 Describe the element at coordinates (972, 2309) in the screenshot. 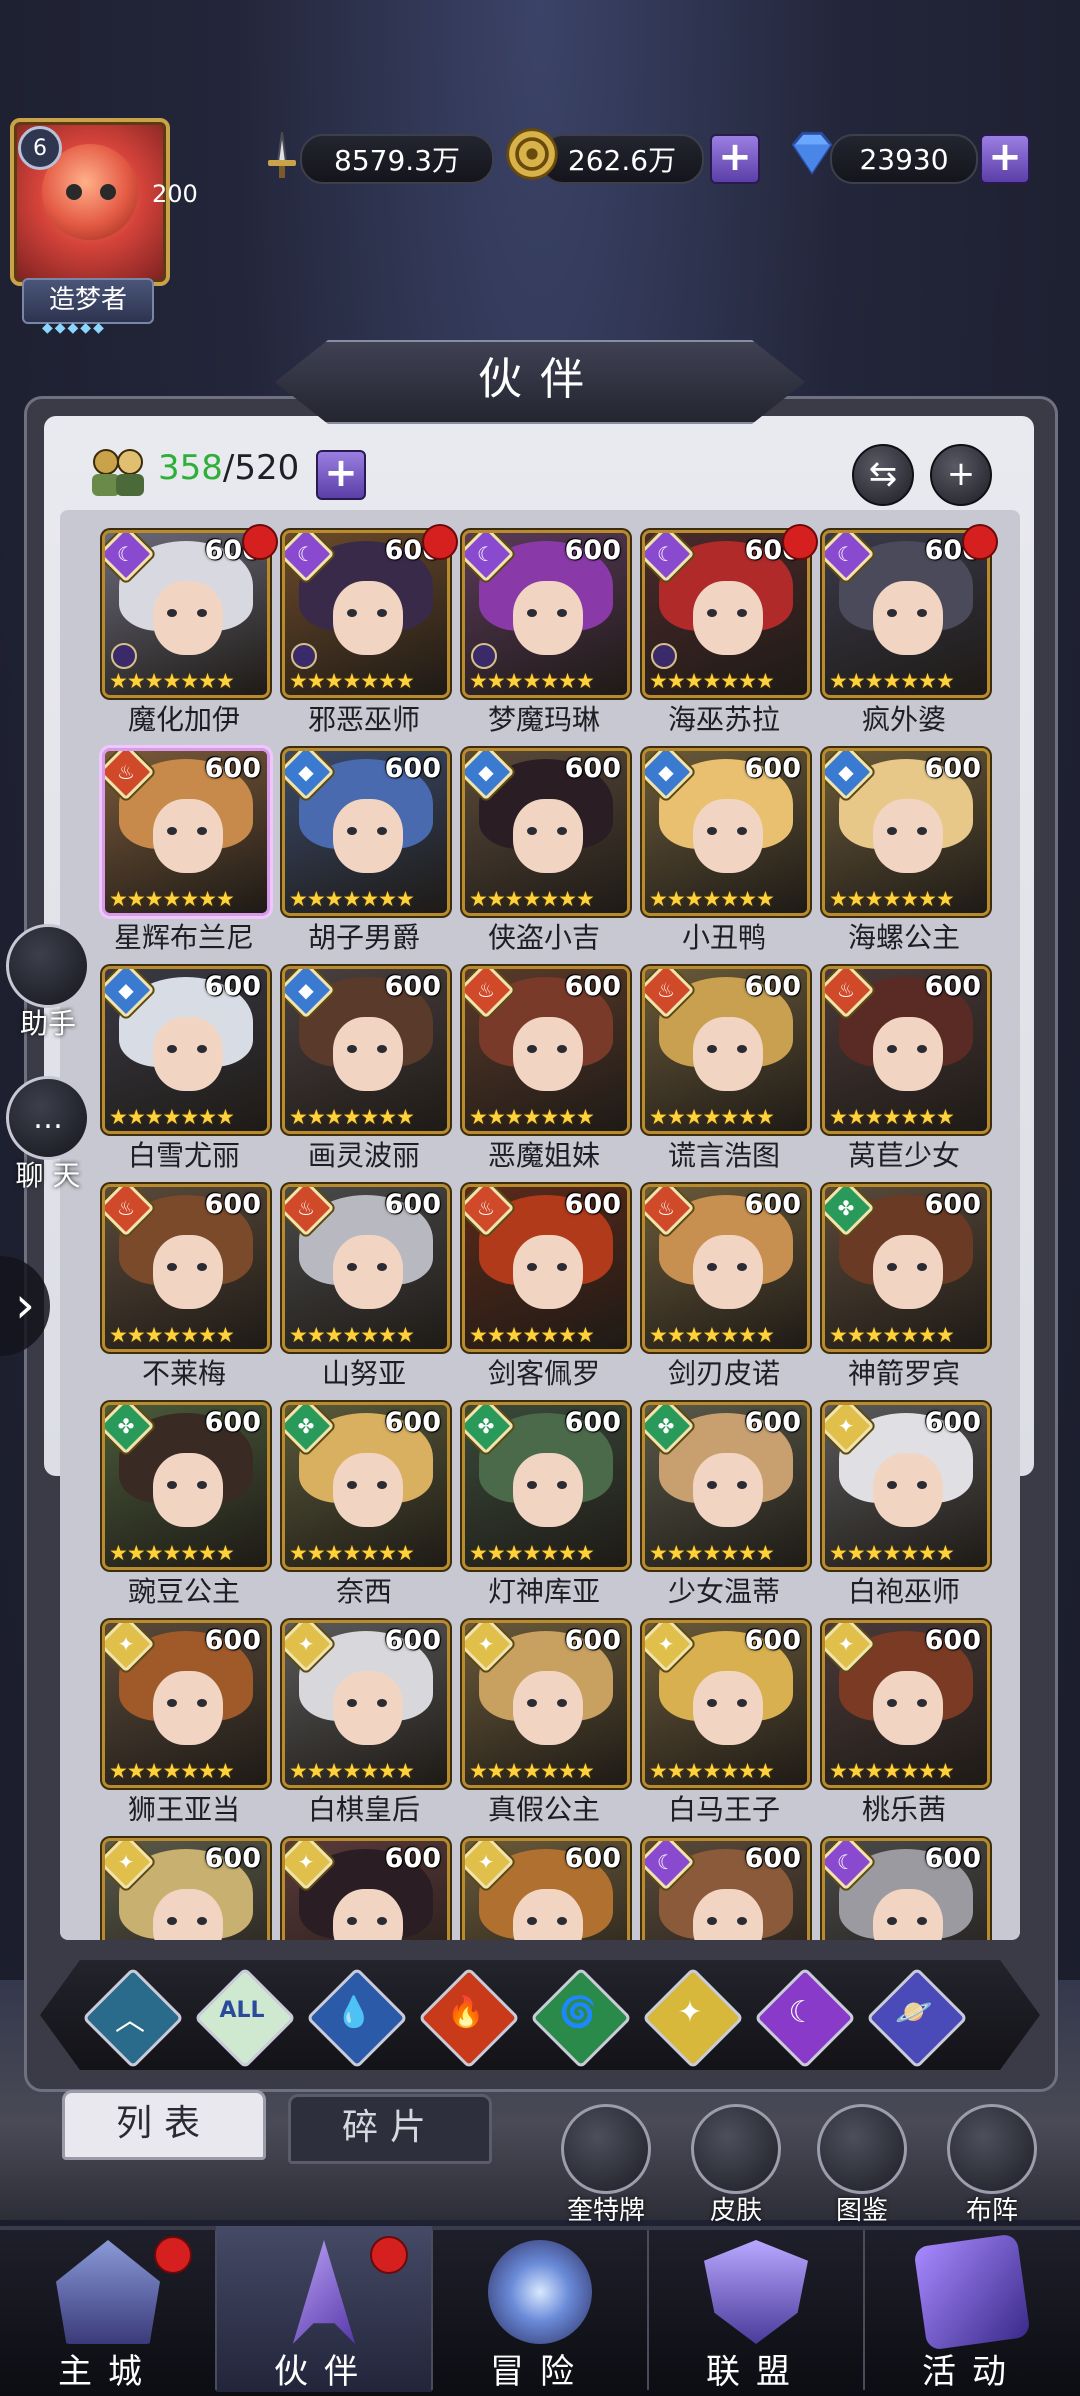

I see `nav-events: 活动` at that location.